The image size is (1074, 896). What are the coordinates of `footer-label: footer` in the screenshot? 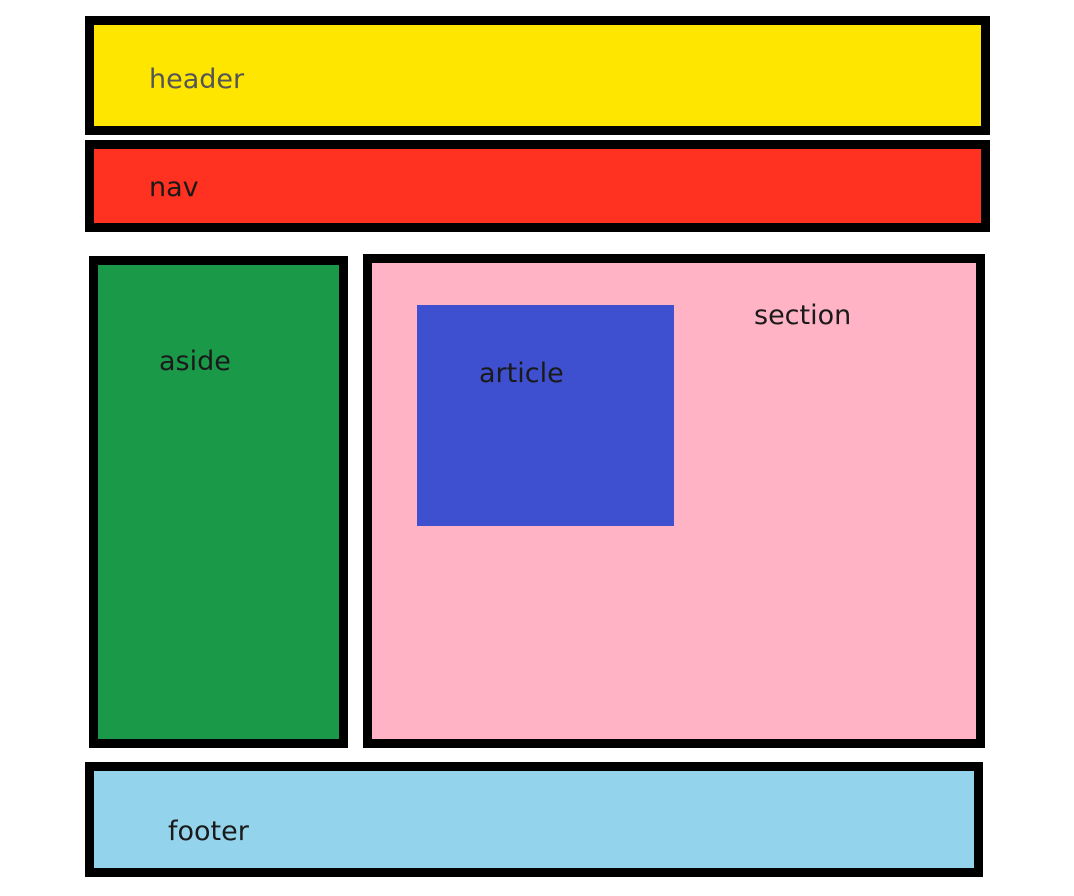 It's located at (208, 831).